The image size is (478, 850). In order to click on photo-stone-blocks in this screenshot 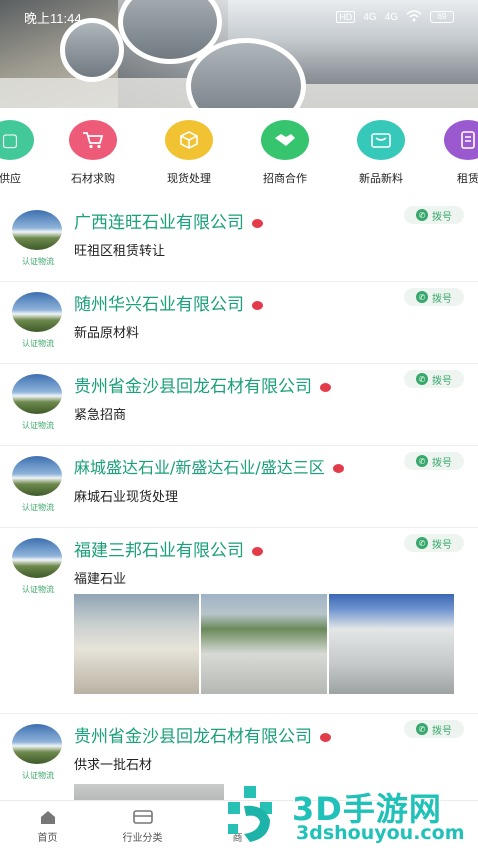, I will do `click(391, 644)`.